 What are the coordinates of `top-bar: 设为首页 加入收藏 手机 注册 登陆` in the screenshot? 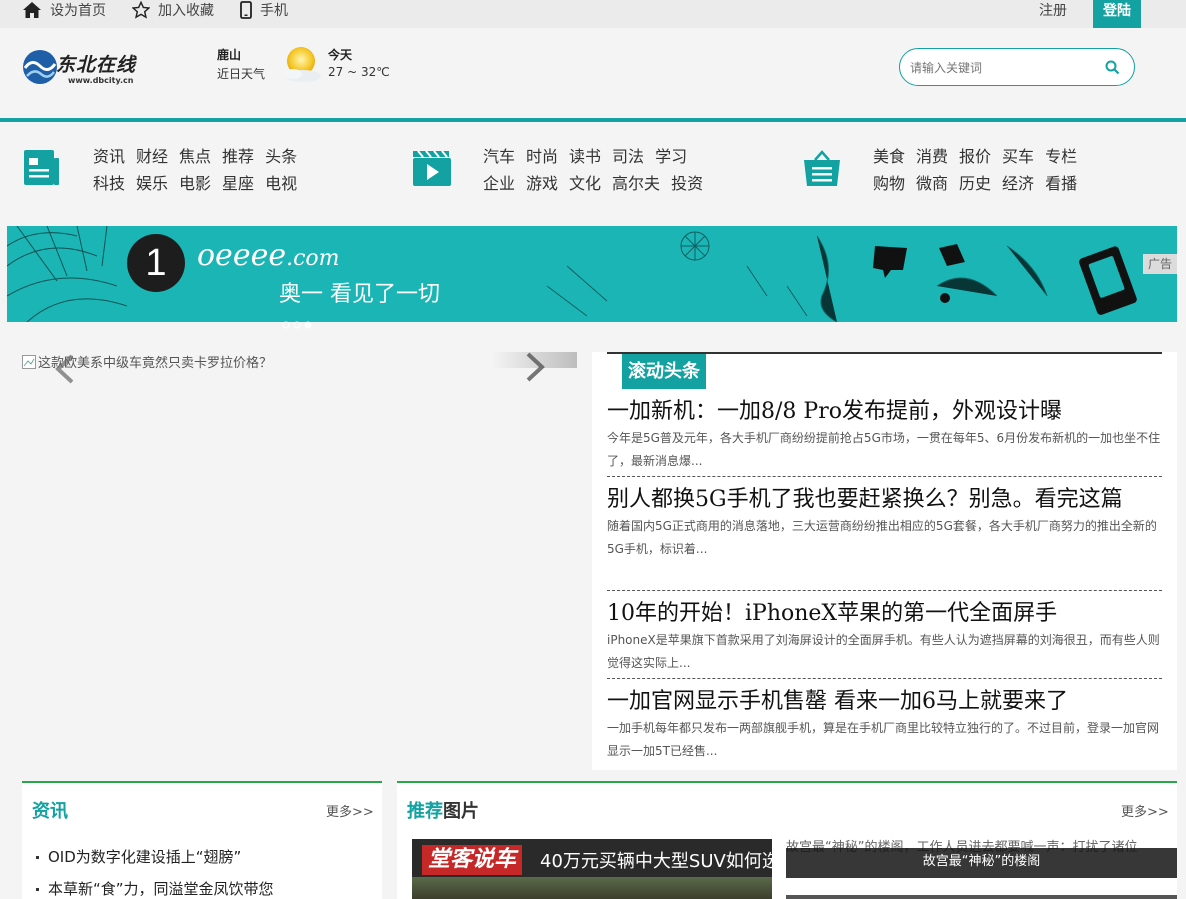 It's located at (593, 14).